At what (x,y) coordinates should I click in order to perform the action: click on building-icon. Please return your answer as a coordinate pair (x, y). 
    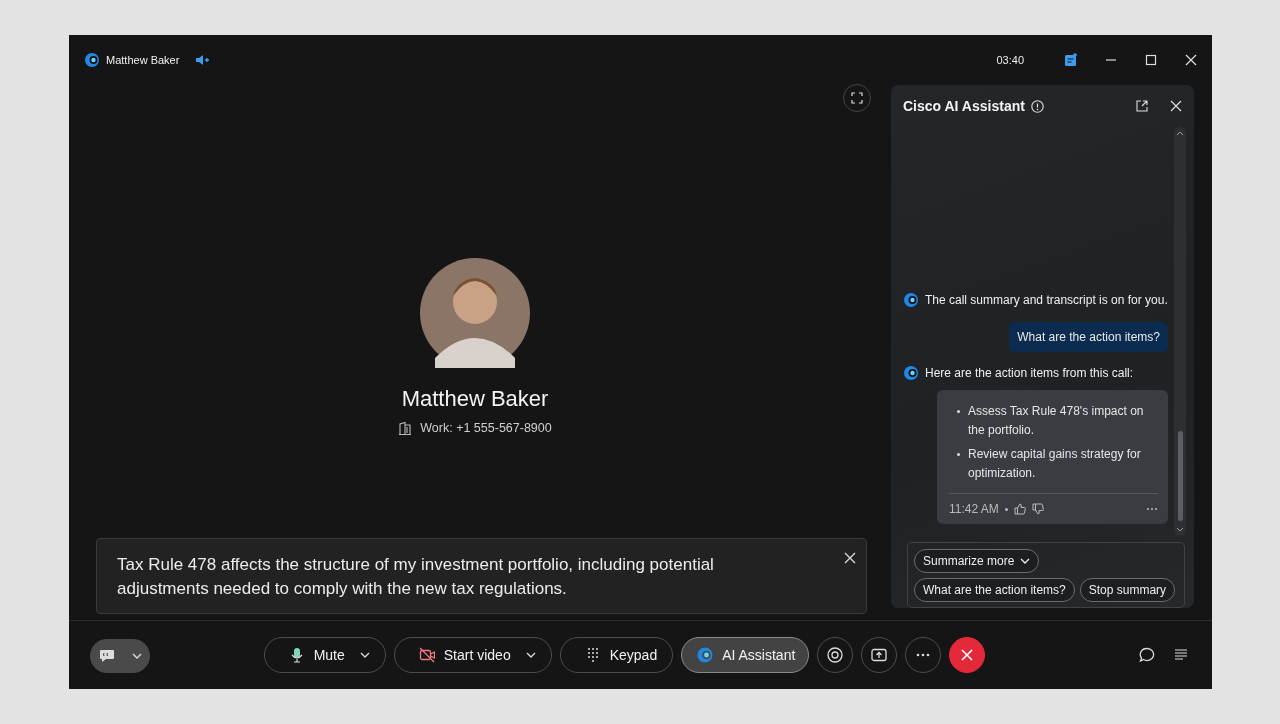
    Looking at the image, I should click on (405, 428).